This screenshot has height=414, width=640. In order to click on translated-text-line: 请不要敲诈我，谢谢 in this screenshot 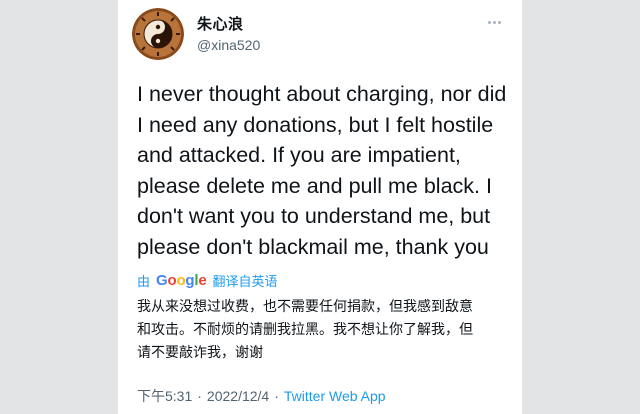, I will do `click(200, 353)`.